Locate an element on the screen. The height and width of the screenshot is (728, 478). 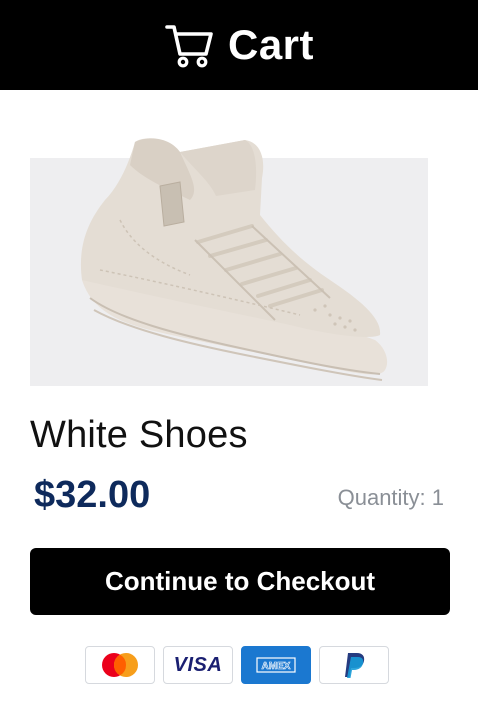
page-title: Cart is located at coordinates (271, 44).